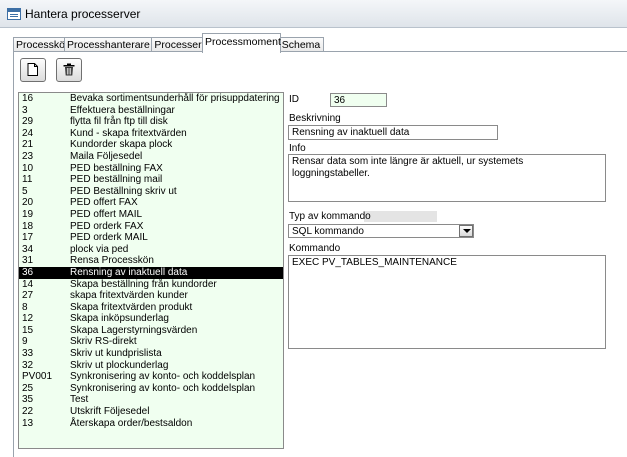  What do you see at coordinates (28, 145) in the screenshot?
I see `list-item-id: 21` at bounding box center [28, 145].